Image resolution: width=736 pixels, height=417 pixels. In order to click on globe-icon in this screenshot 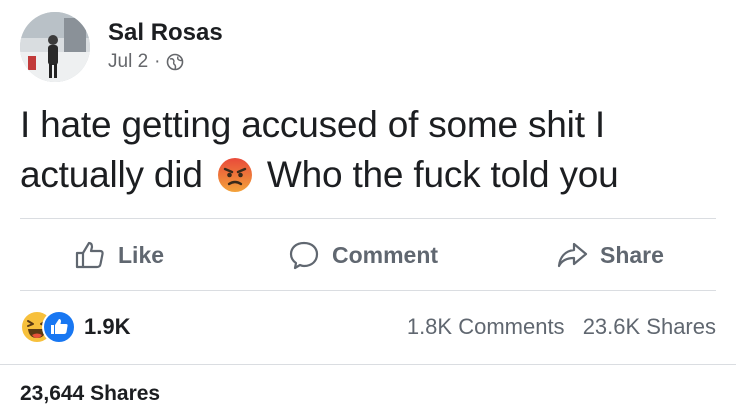, I will do `click(175, 62)`.